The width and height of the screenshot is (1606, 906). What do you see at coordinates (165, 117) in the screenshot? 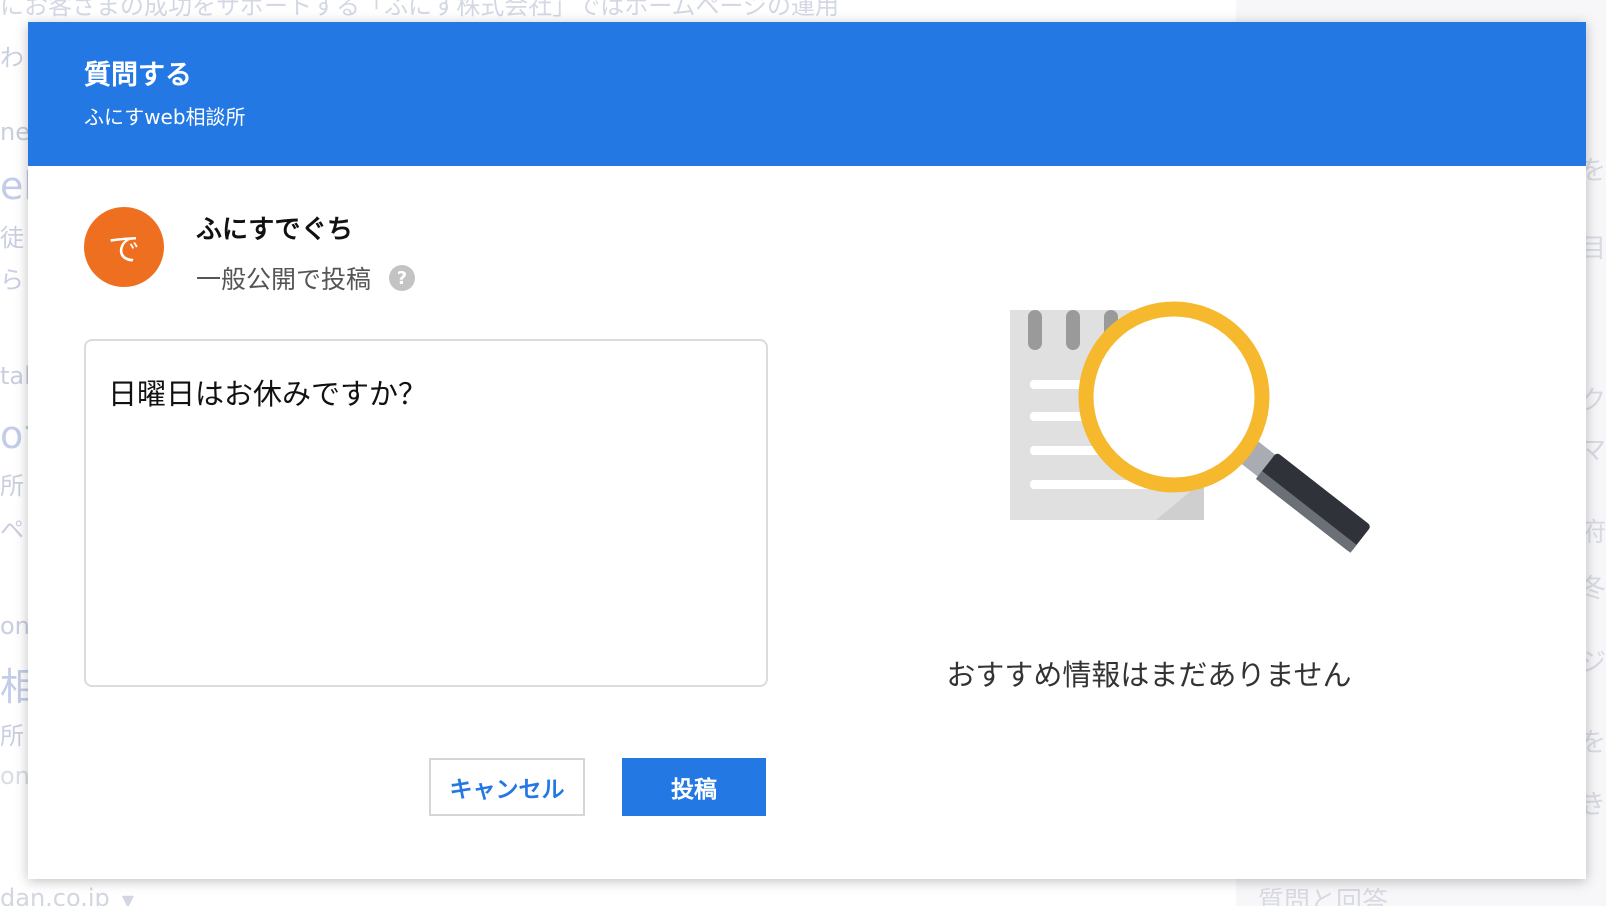
I see `dialog-subtitle: ふにすweb相談所` at bounding box center [165, 117].